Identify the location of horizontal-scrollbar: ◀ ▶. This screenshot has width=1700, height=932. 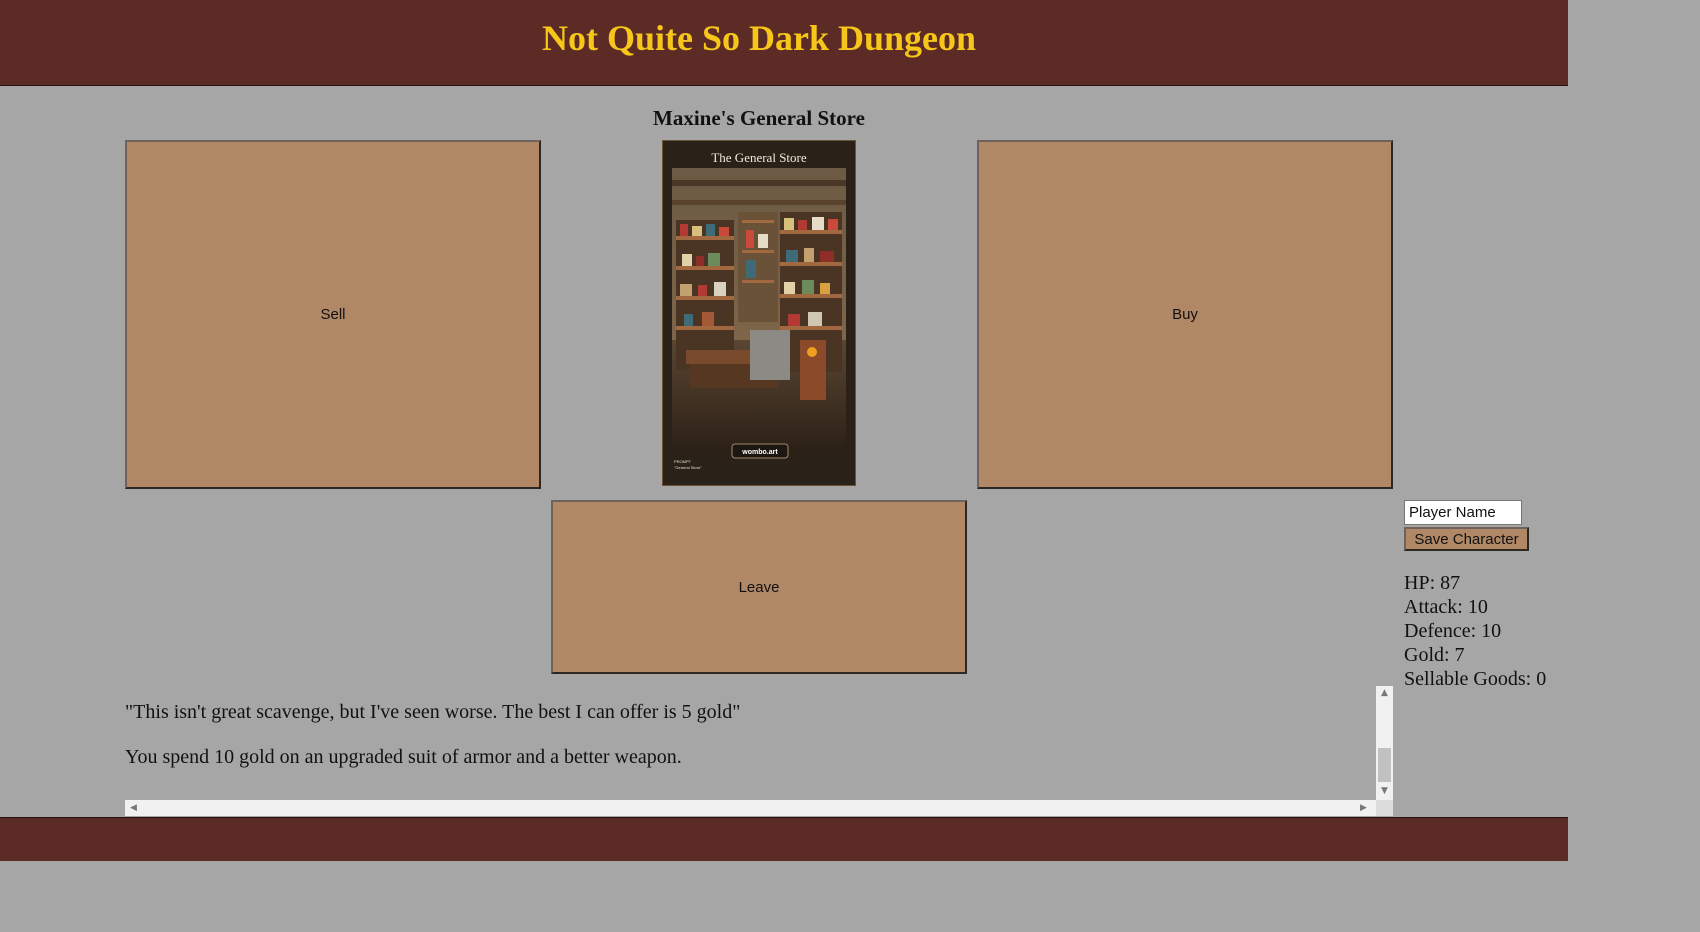
(750, 808).